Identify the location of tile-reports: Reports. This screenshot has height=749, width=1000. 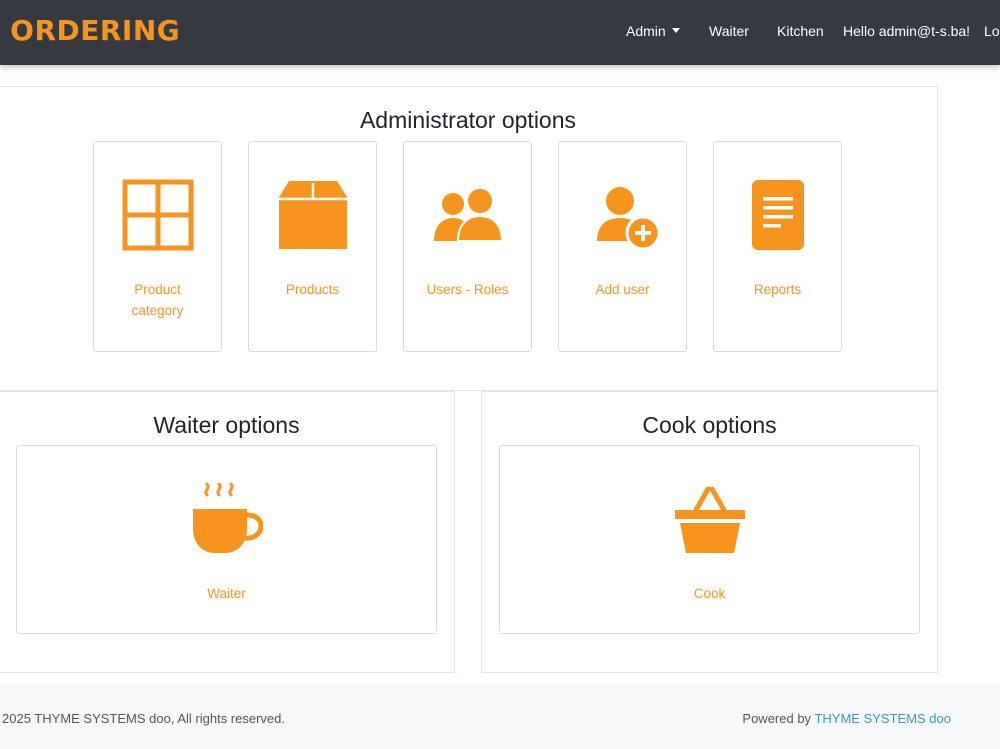
(777, 246).